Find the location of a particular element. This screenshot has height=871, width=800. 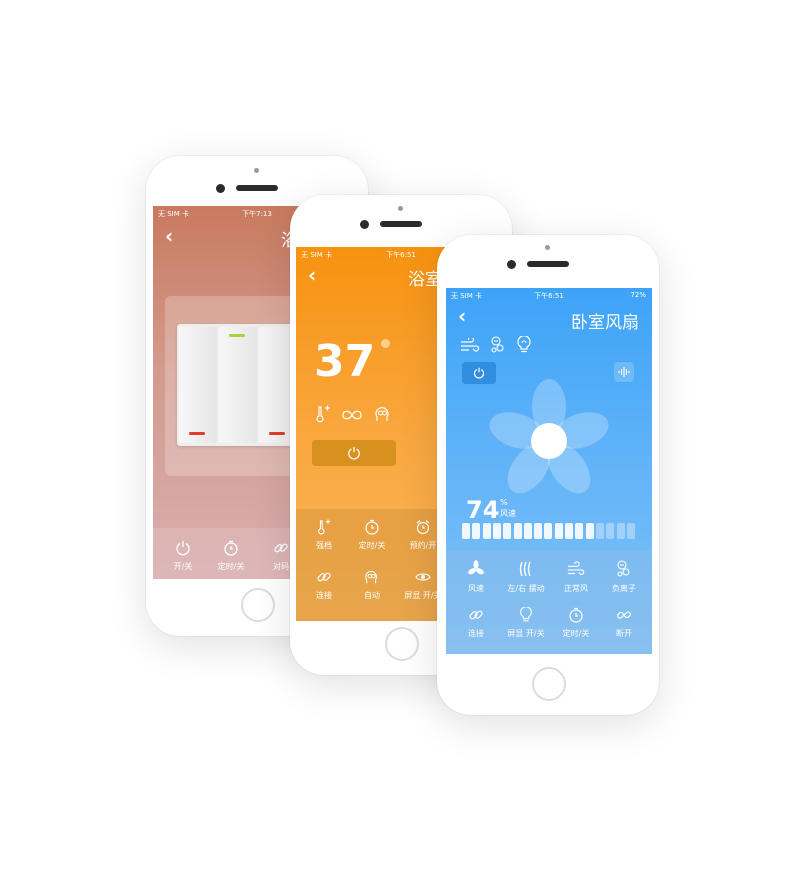

power-toggle is located at coordinates (354, 453).